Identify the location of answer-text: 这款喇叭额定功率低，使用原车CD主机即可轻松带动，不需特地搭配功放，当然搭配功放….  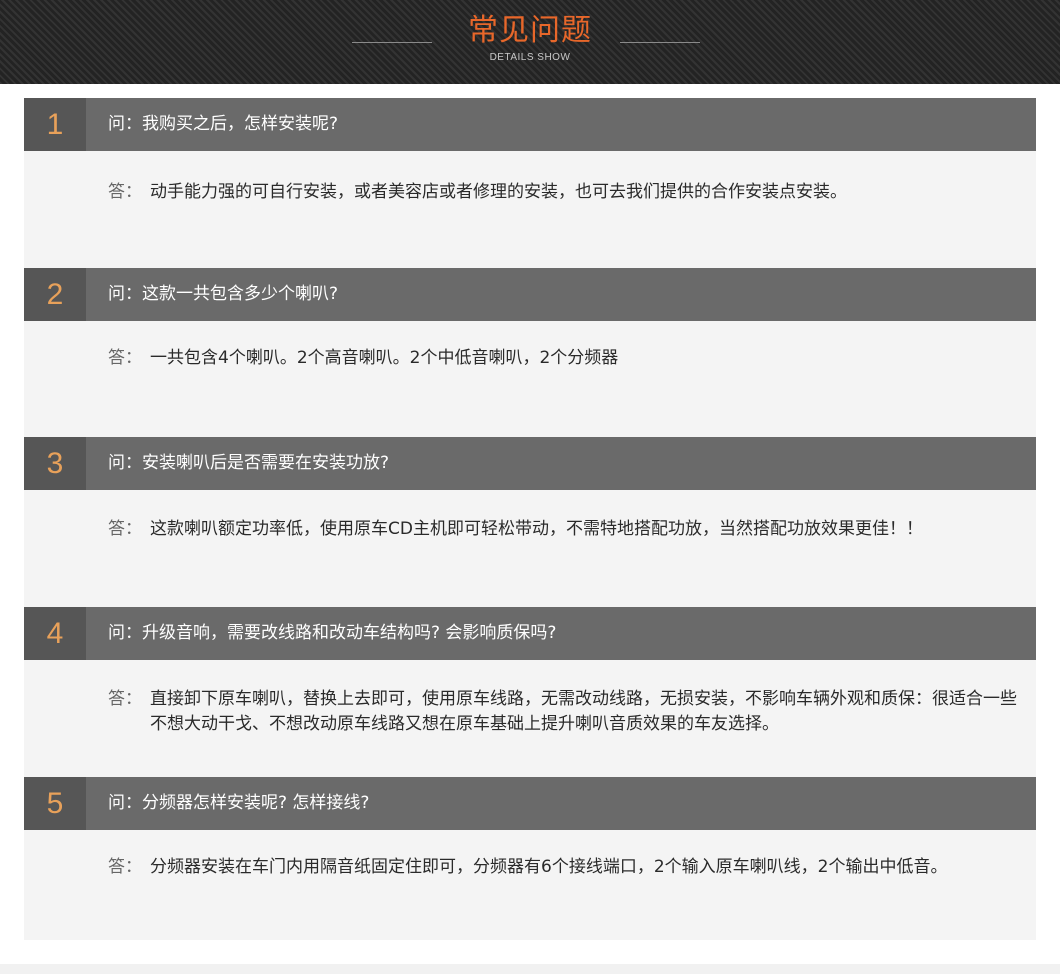
(536, 529).